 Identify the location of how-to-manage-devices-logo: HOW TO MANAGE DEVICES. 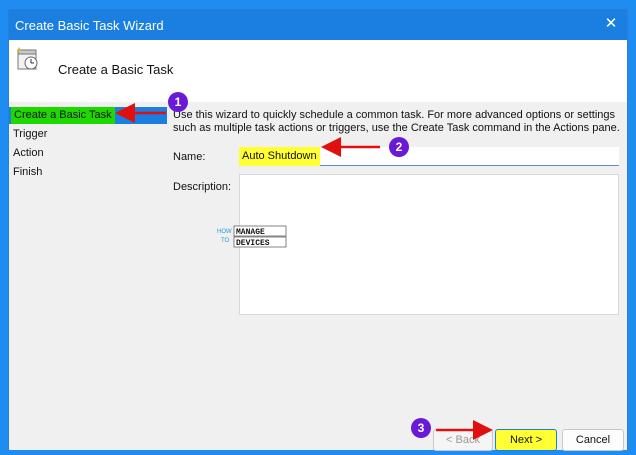
(257, 236).